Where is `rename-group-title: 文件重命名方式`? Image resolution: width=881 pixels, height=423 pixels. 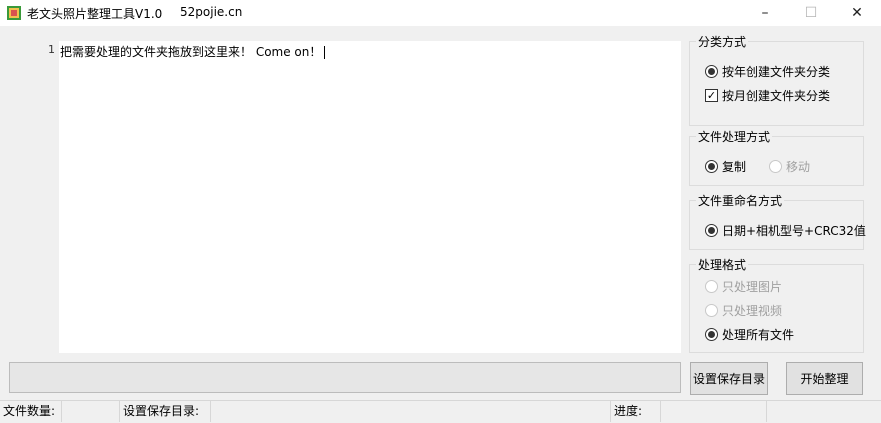 rename-group-title: 文件重命名方式 is located at coordinates (740, 200).